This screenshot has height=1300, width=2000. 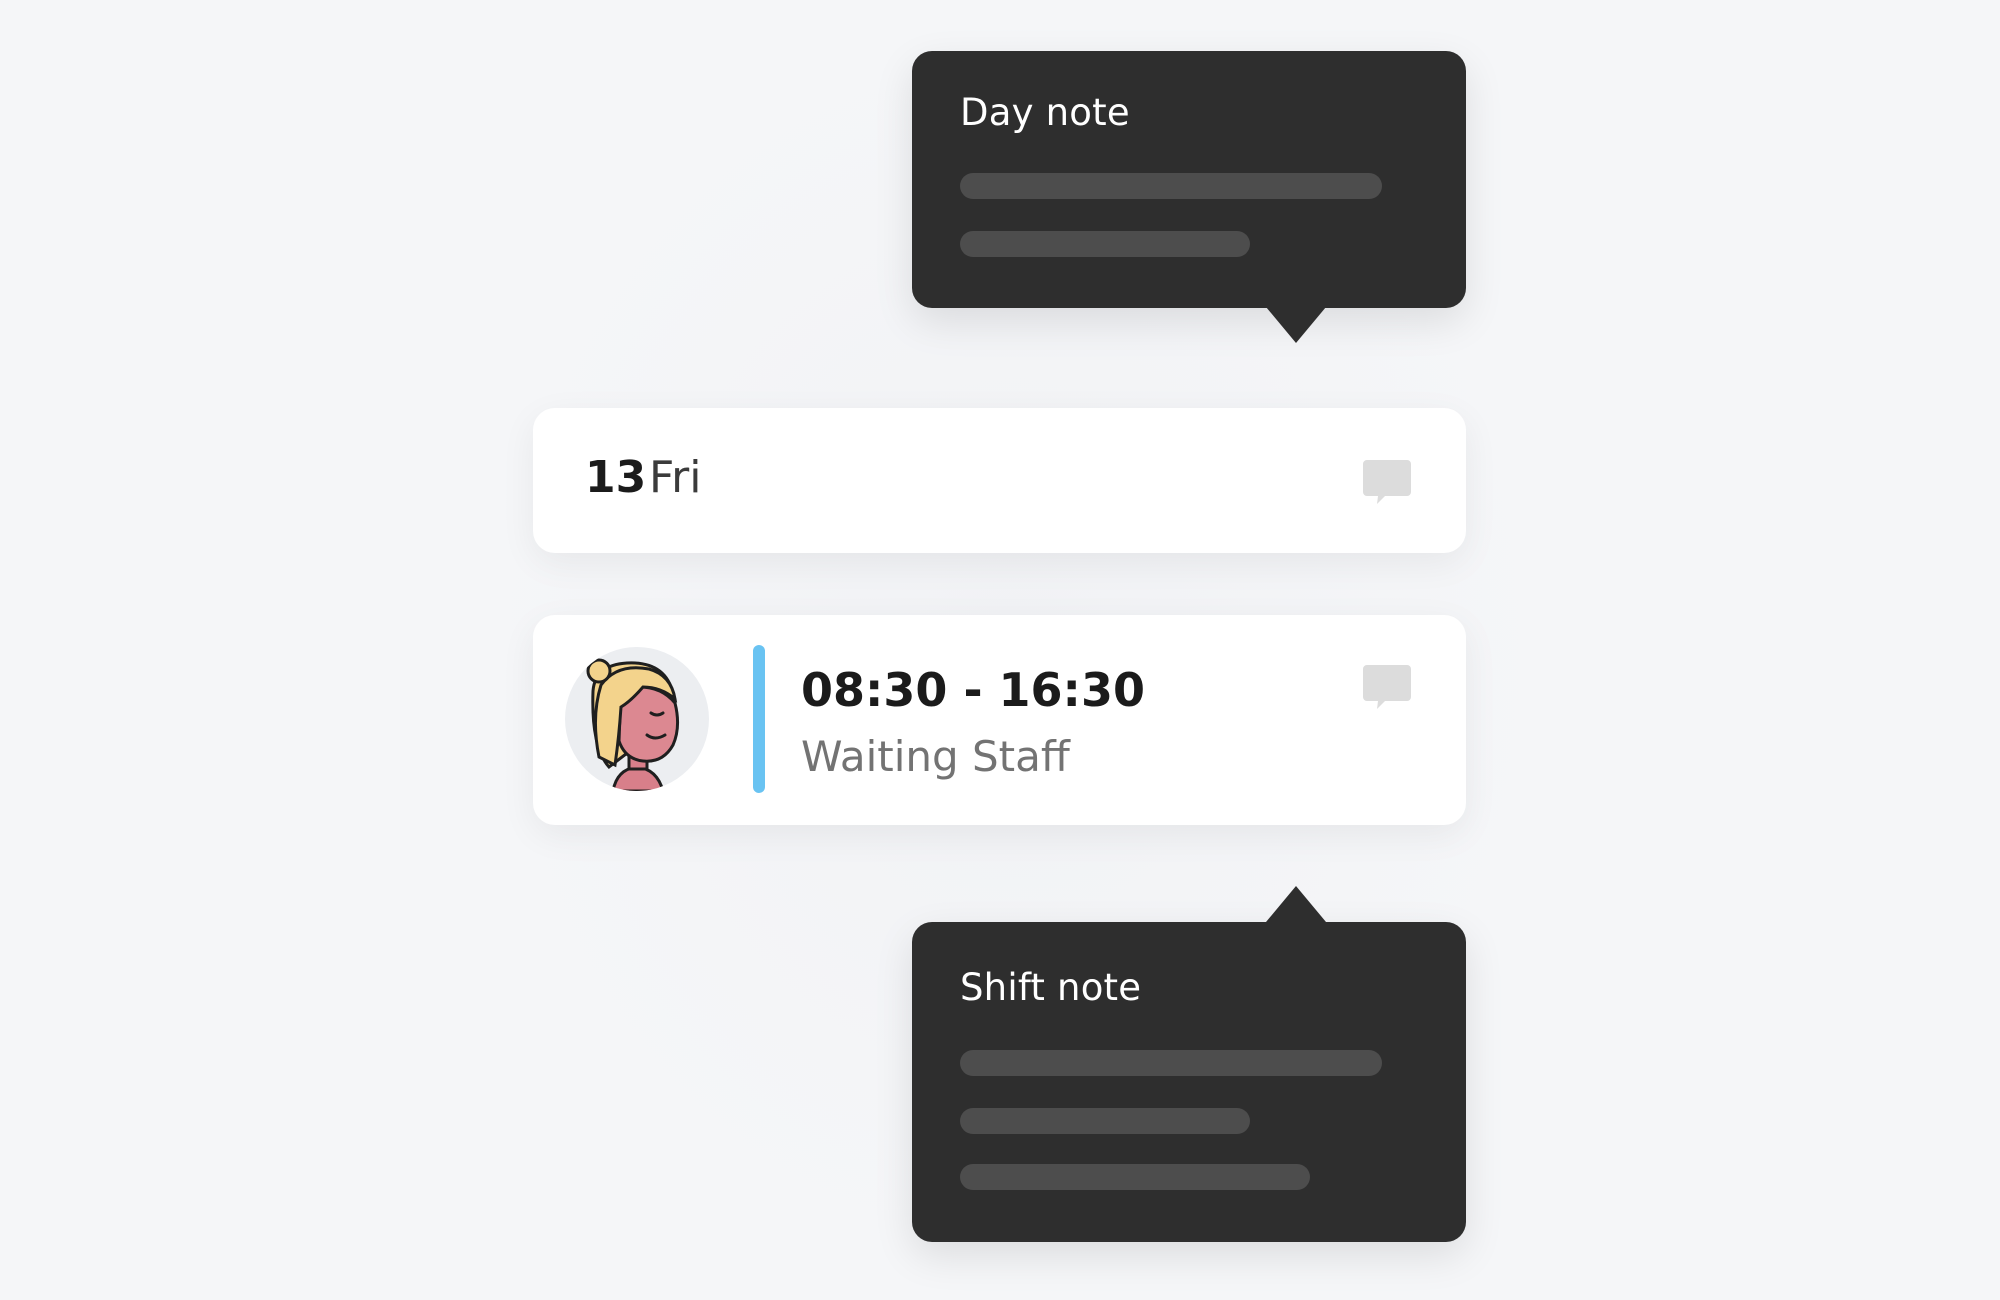 I want to click on day-note-pointer, so click(x=1296, y=325).